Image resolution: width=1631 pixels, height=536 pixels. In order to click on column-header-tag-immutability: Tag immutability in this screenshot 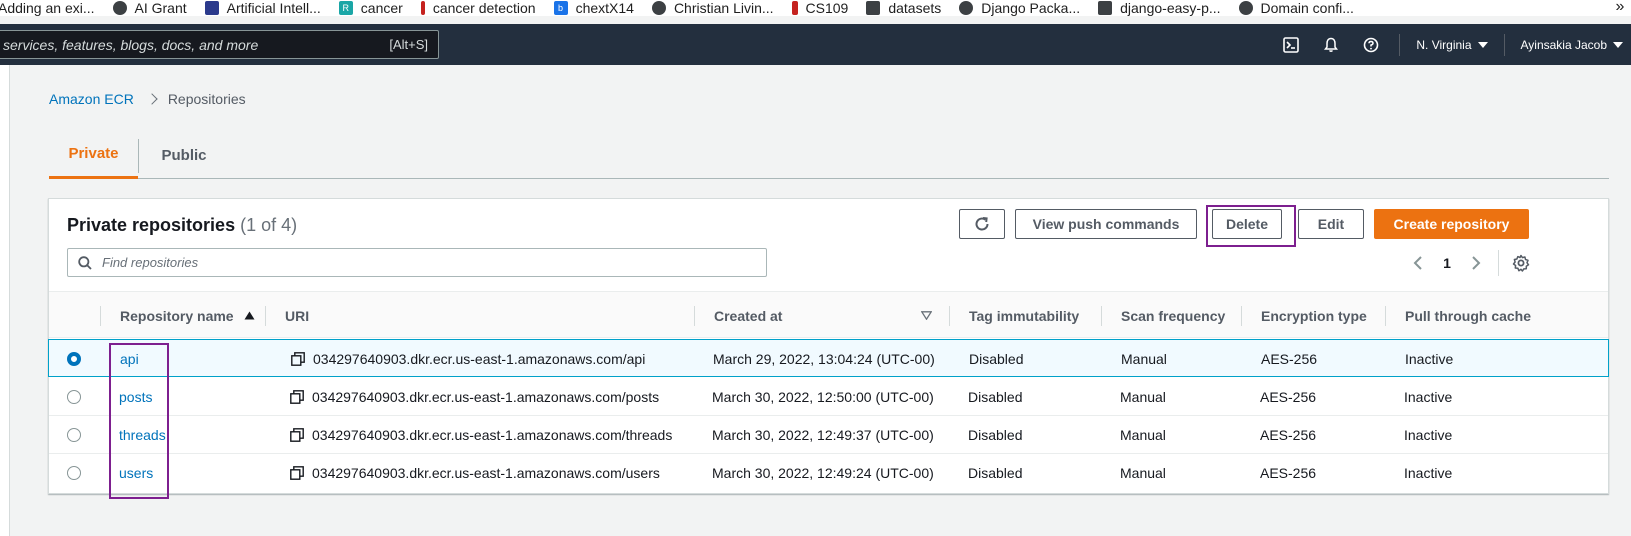, I will do `click(1024, 315)`.